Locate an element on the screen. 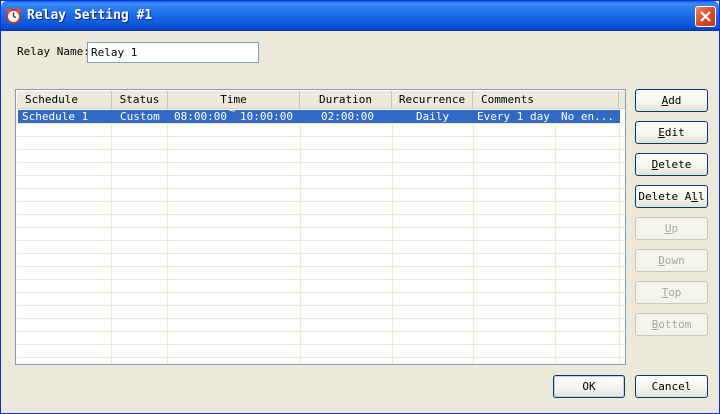  move-top-button: Top is located at coordinates (671, 292).